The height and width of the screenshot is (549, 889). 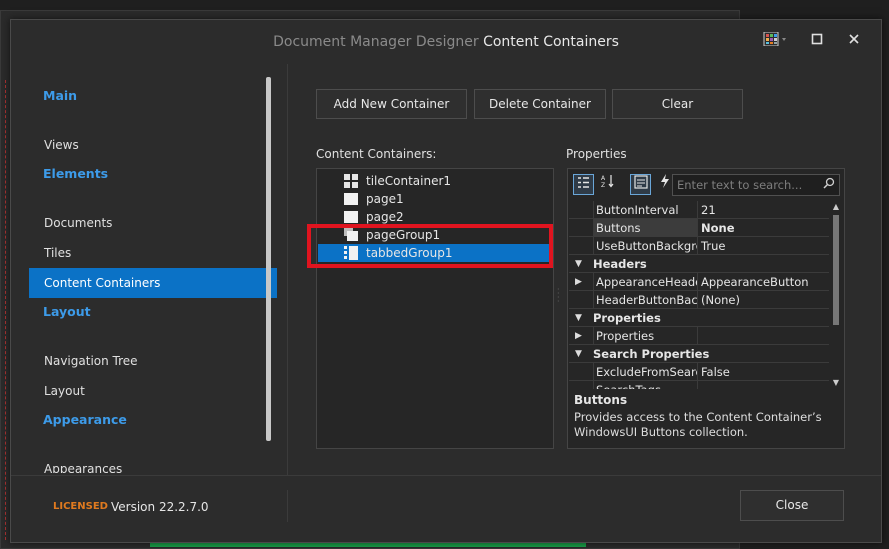 I want to click on property-row: ▶ Properties, so click(x=699, y=336).